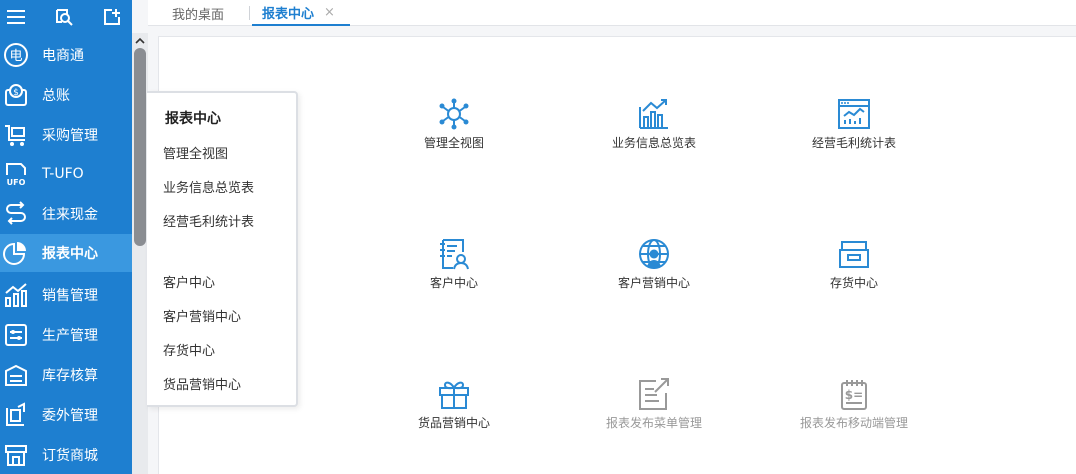 This screenshot has width=1076, height=474. I want to click on sidebar-item-label: 采购管理, so click(70, 136).